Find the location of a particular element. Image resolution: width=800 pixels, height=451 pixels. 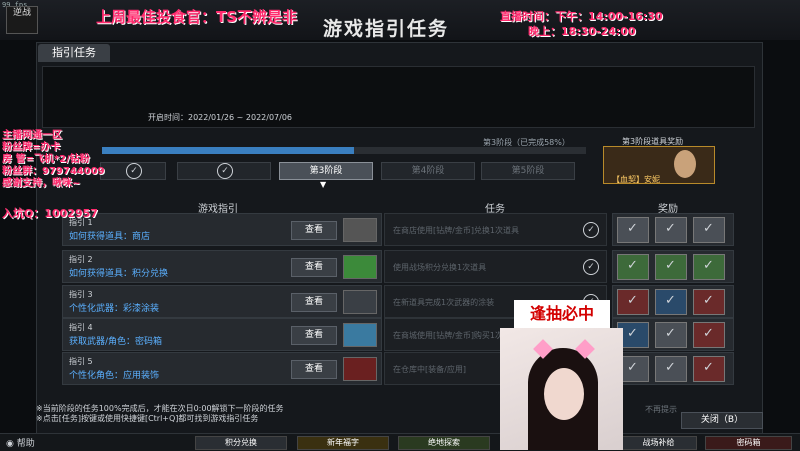

note-line: ※当前阶段的任务100%完成后，才能在次日0:00解锁下一阶段的任务 is located at coordinates (160, 408).